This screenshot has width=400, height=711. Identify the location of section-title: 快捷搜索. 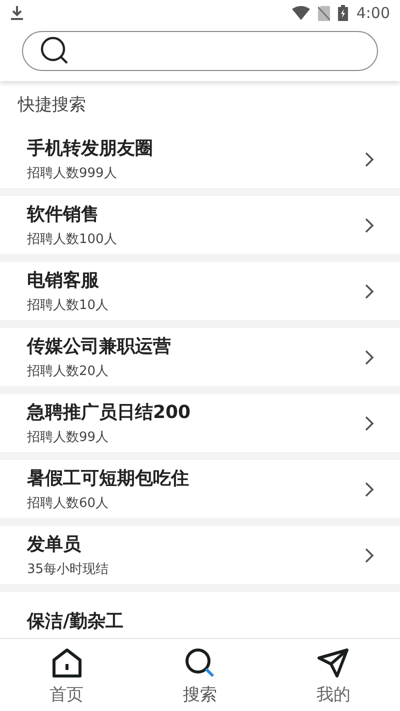
(51, 105).